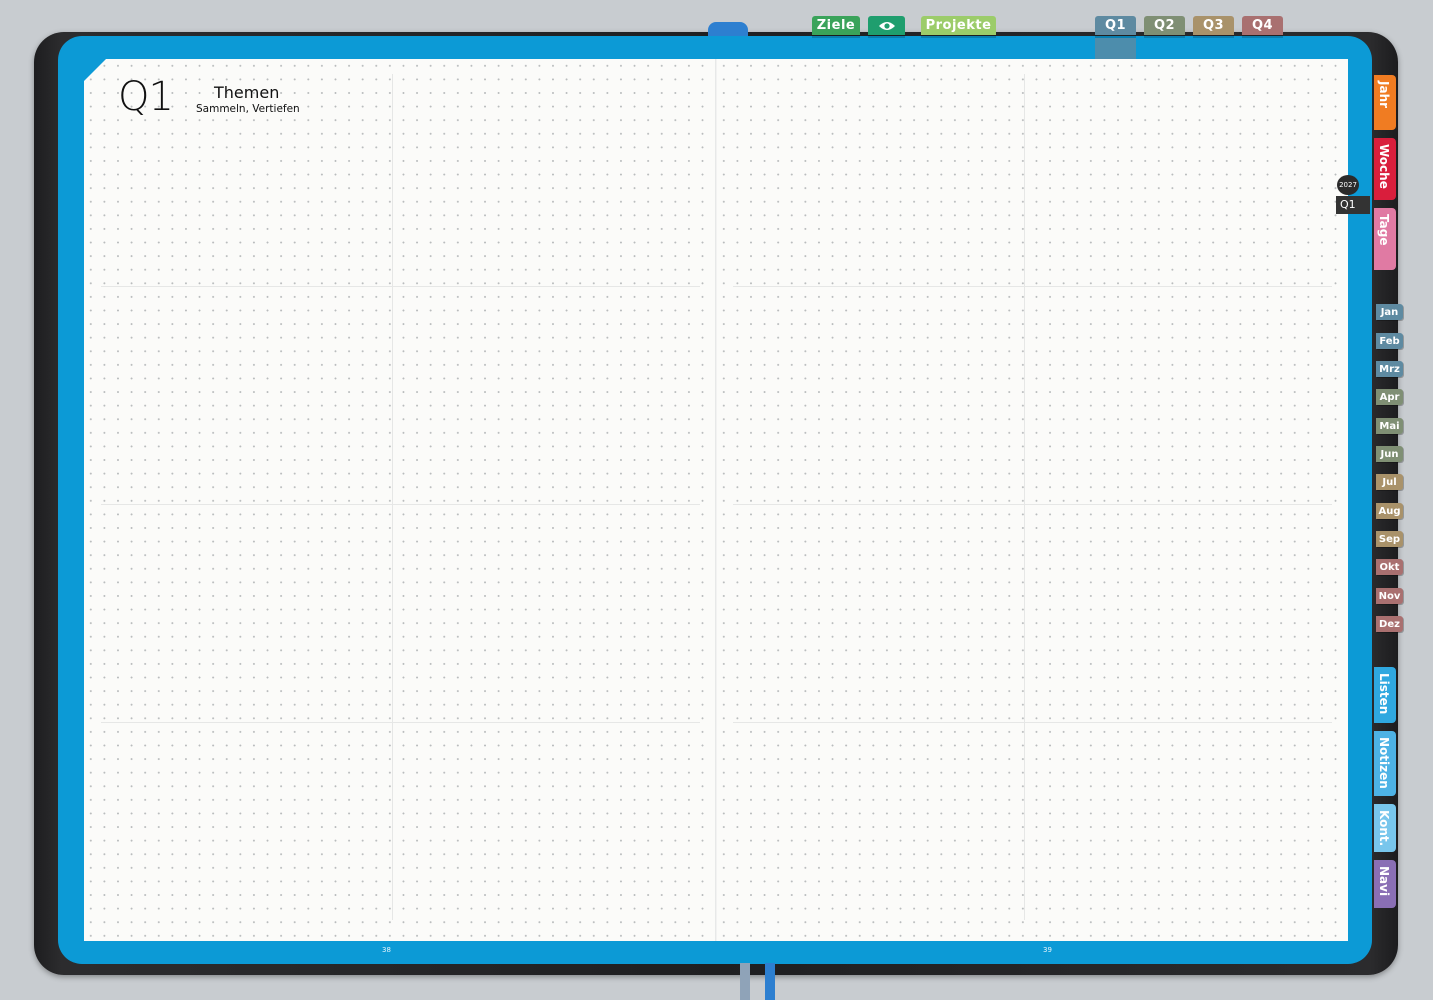 The height and width of the screenshot is (1000, 1433). What do you see at coordinates (1348, 185) in the screenshot?
I see `year-badge: 2027` at bounding box center [1348, 185].